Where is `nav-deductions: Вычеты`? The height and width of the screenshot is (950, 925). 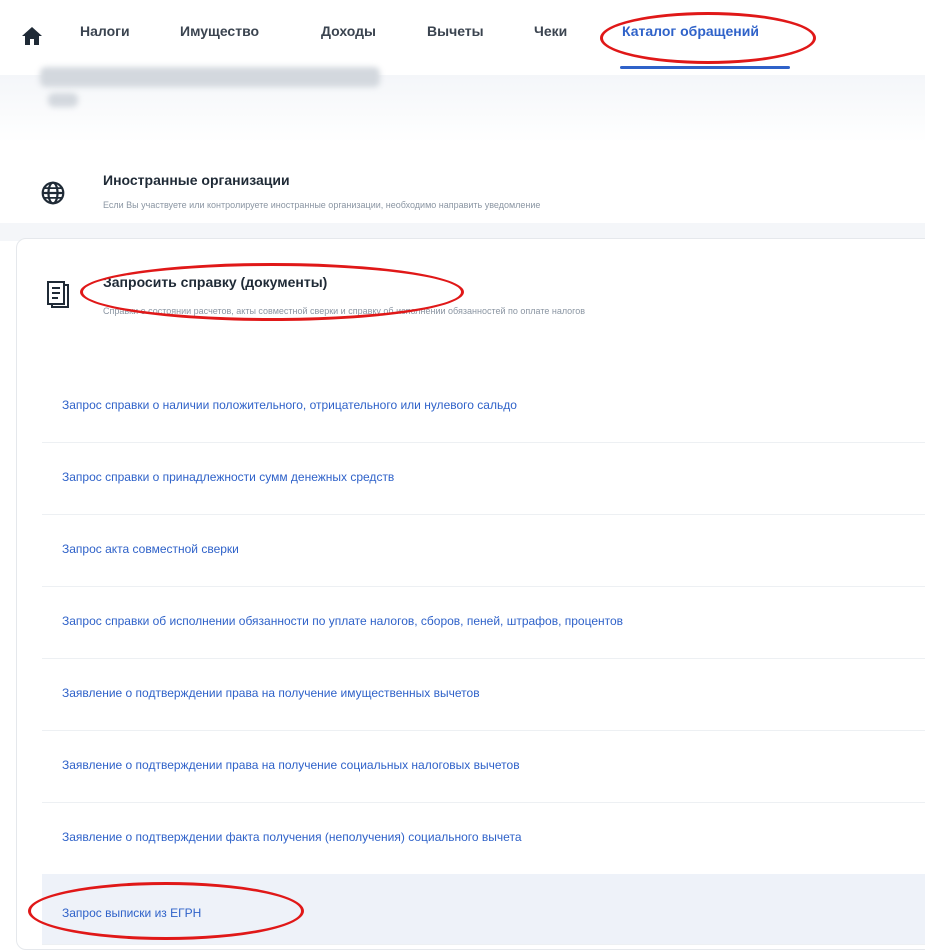
nav-deductions: Вычеты is located at coordinates (455, 31).